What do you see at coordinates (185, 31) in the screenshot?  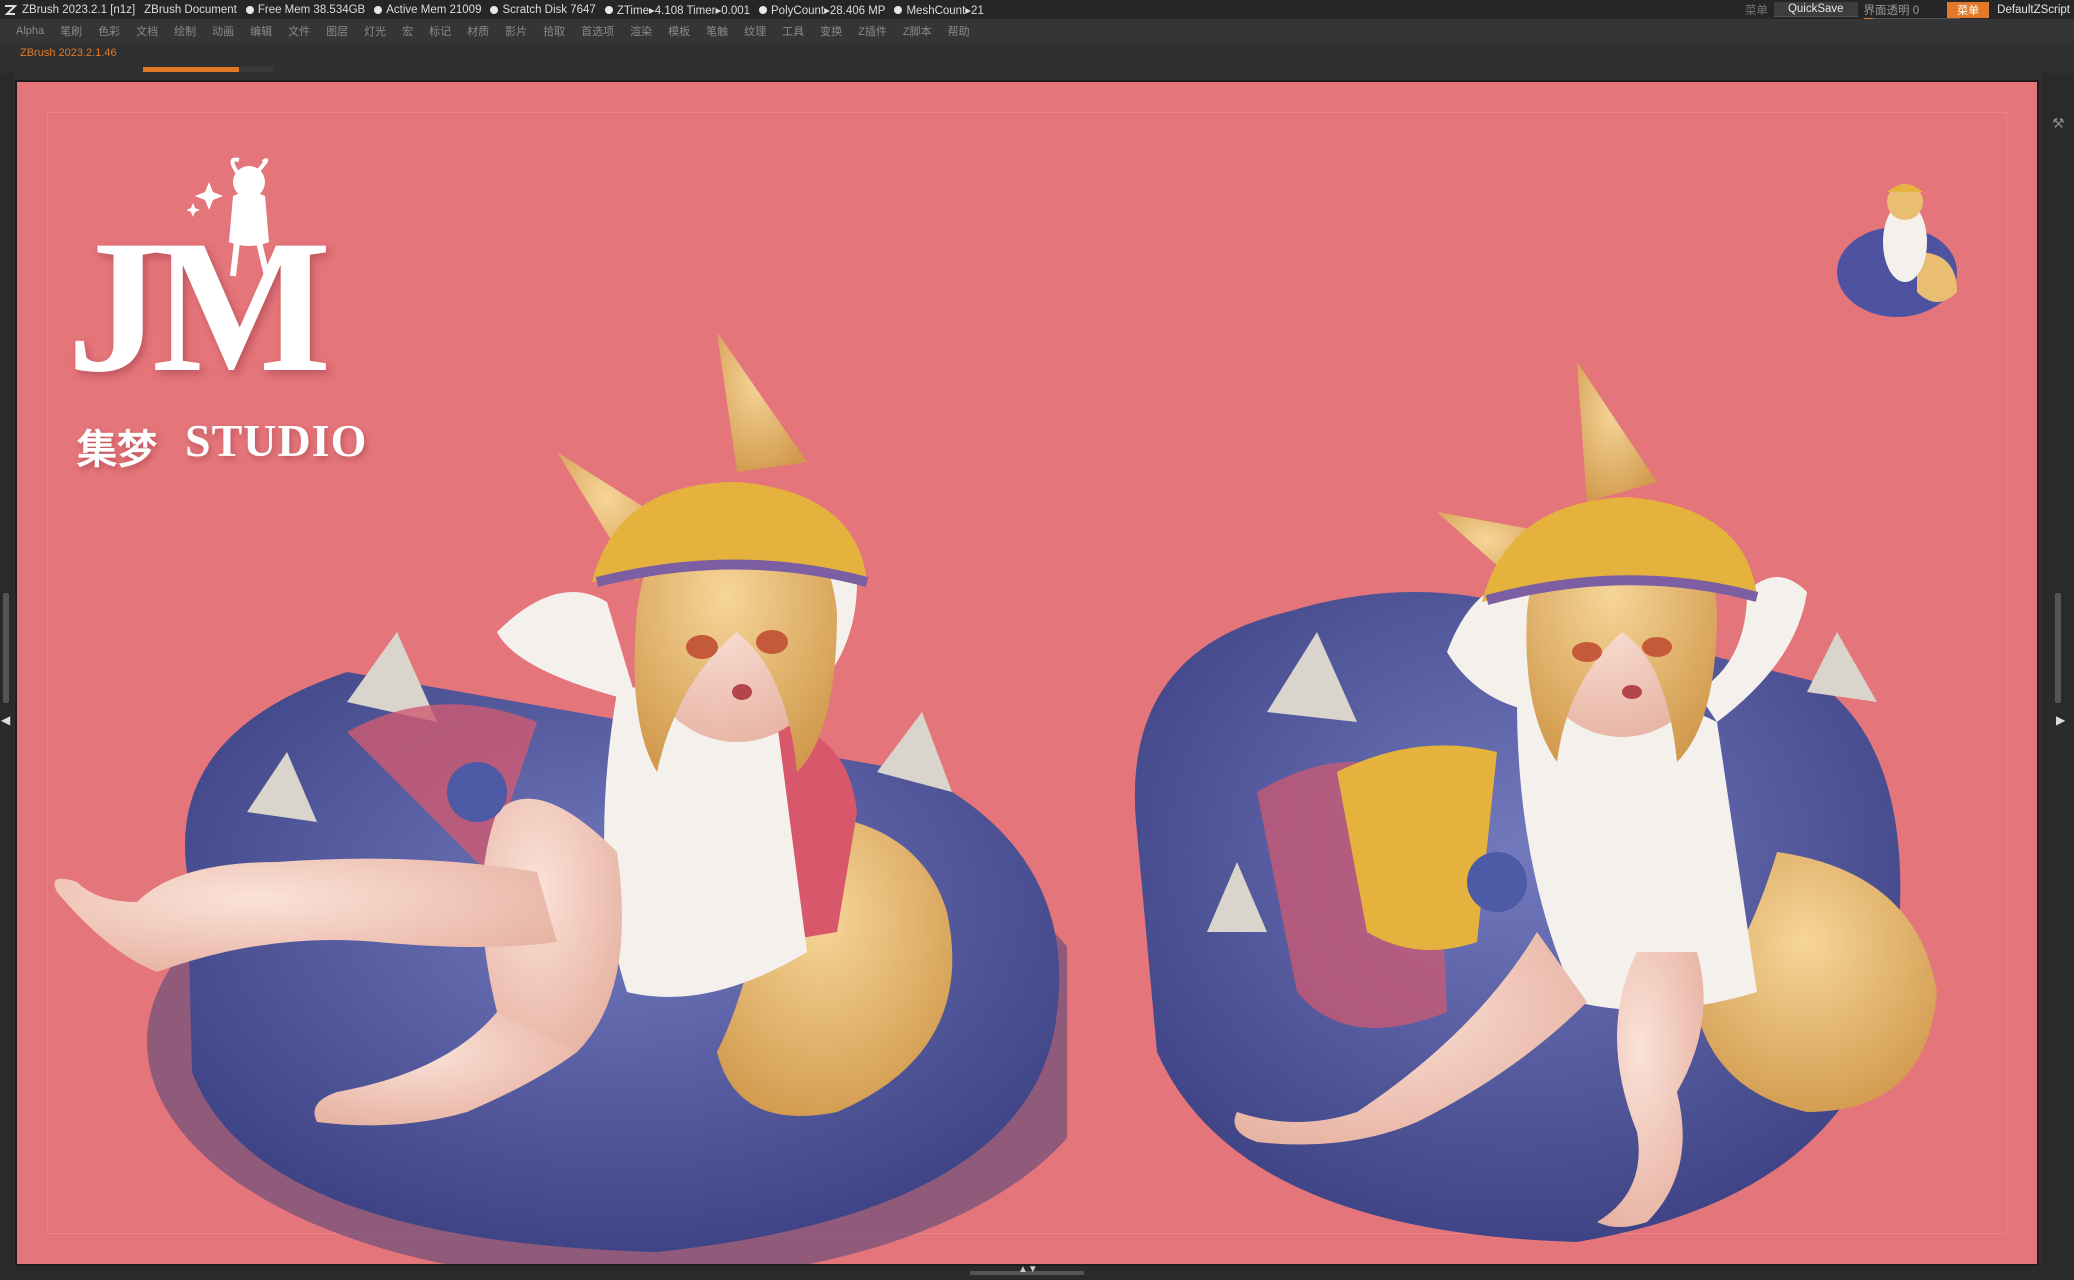 I see `menu-item: 绘制` at bounding box center [185, 31].